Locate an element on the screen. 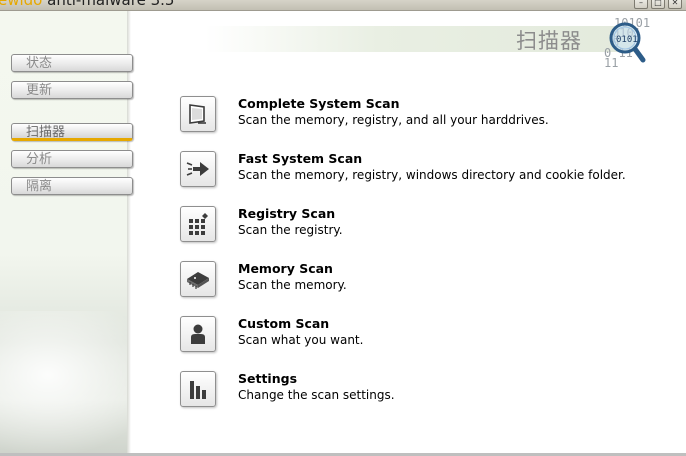 Image resolution: width=686 pixels, height=456 pixels. bar-chart-icon is located at coordinates (198, 389).